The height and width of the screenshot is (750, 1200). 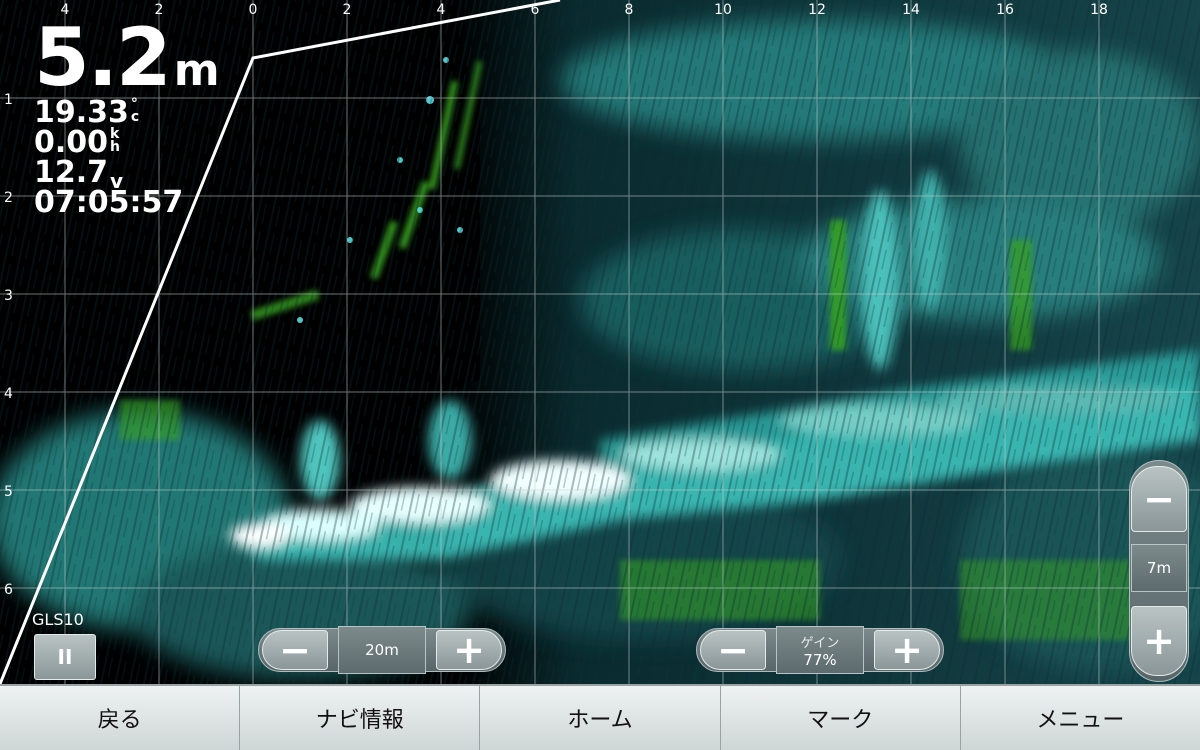 What do you see at coordinates (1080, 718) in the screenshot?
I see `menu-button: メニュー` at bounding box center [1080, 718].